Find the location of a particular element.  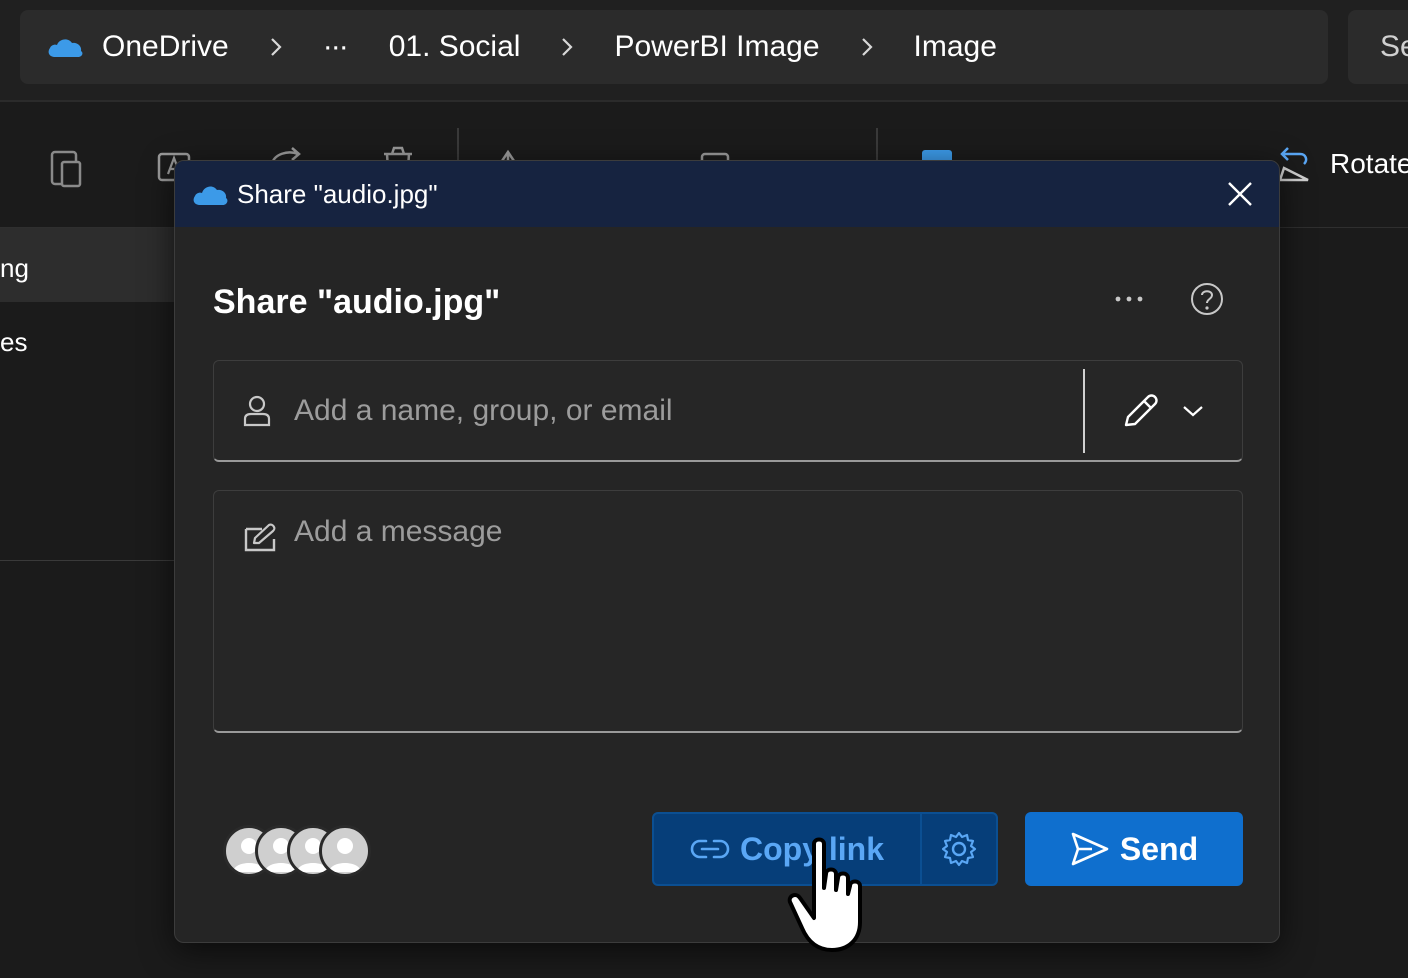

chevron-down-icon is located at coordinates (1193, 411).